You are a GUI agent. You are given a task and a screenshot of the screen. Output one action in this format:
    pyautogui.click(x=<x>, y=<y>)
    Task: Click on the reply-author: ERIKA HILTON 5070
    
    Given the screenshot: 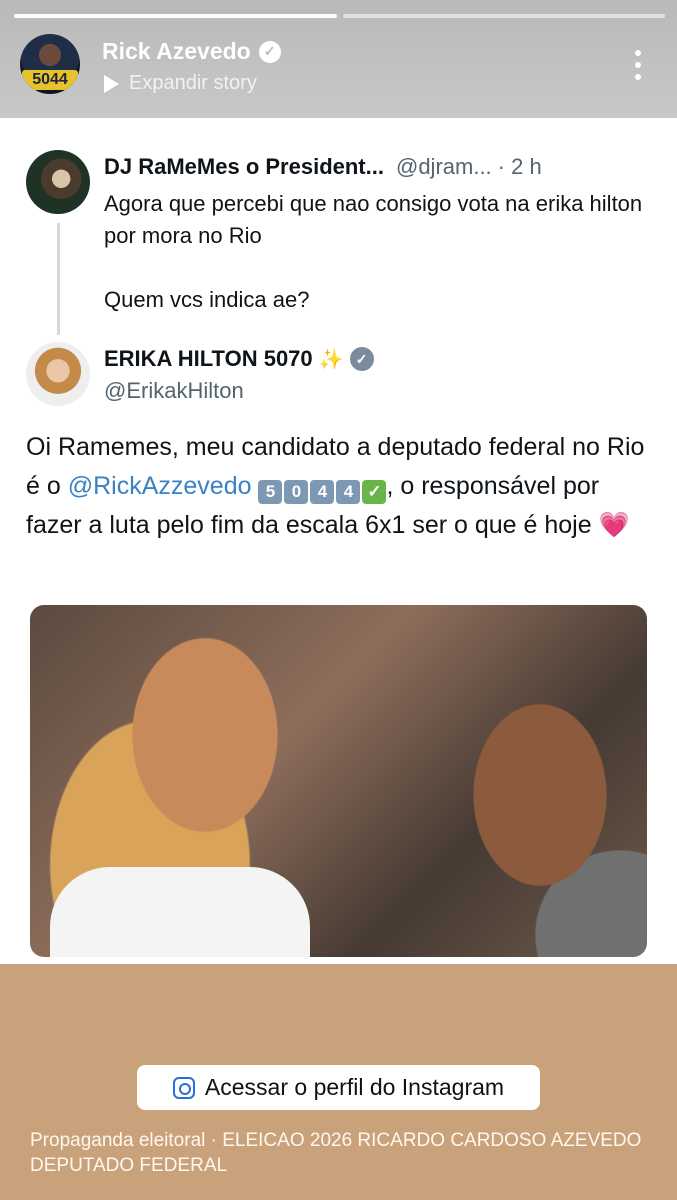 What is the action you would take?
    pyautogui.click(x=208, y=358)
    